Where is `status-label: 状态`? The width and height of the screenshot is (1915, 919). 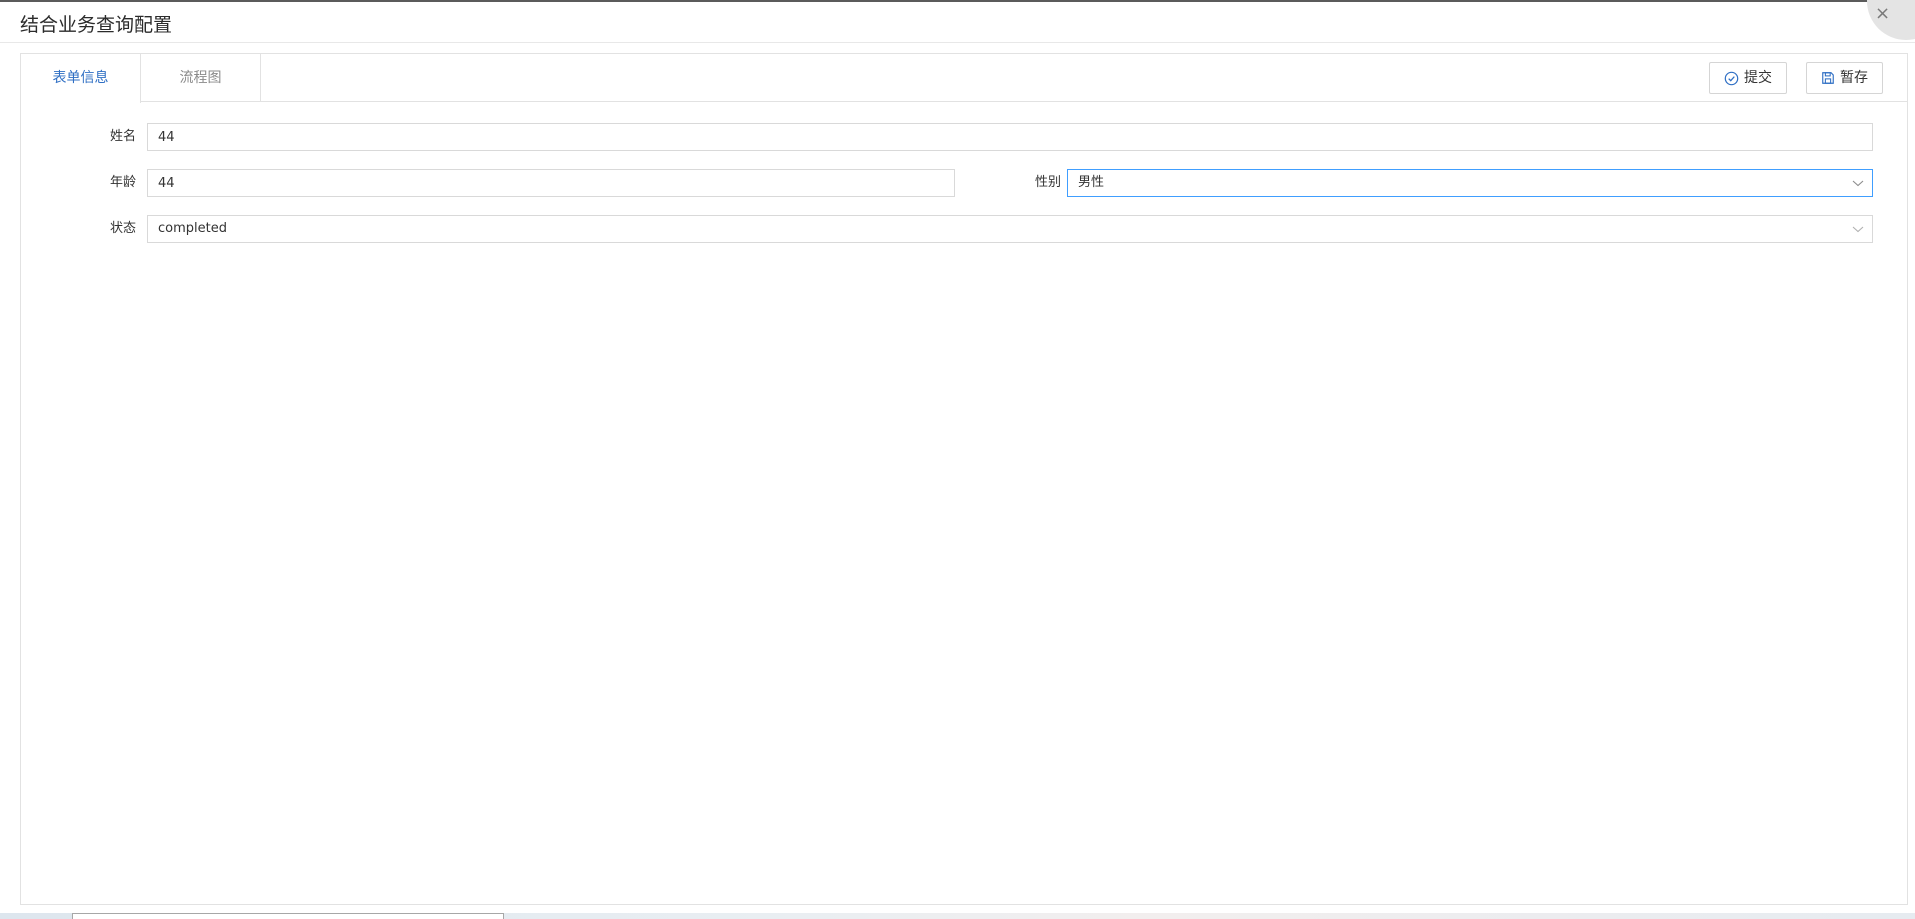 status-label: 状态 is located at coordinates (122, 228).